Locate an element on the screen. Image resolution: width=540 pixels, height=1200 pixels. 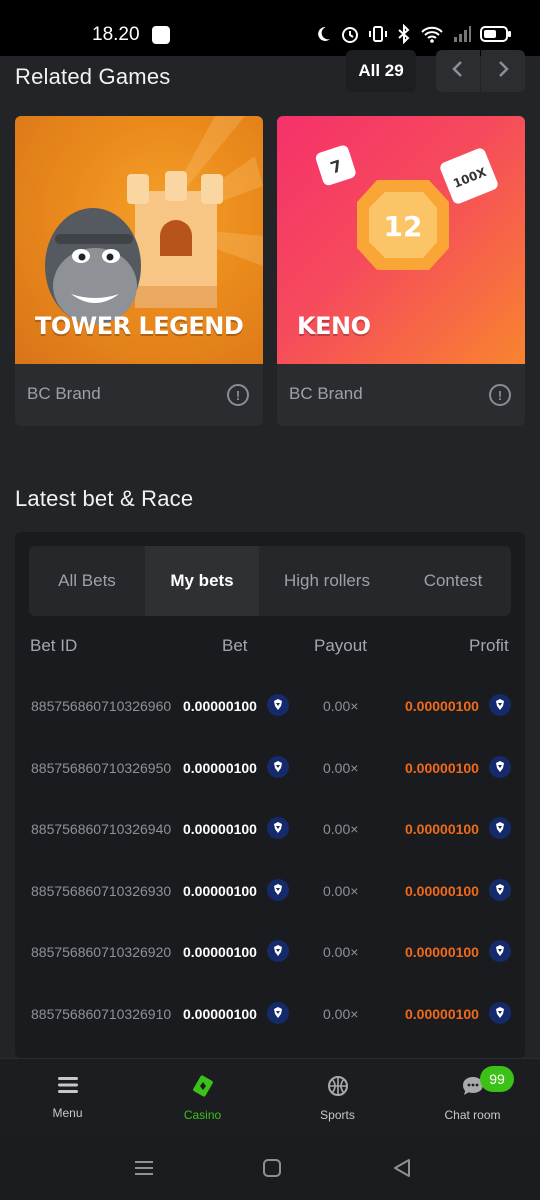
moon-icon is located at coordinates (323, 34).